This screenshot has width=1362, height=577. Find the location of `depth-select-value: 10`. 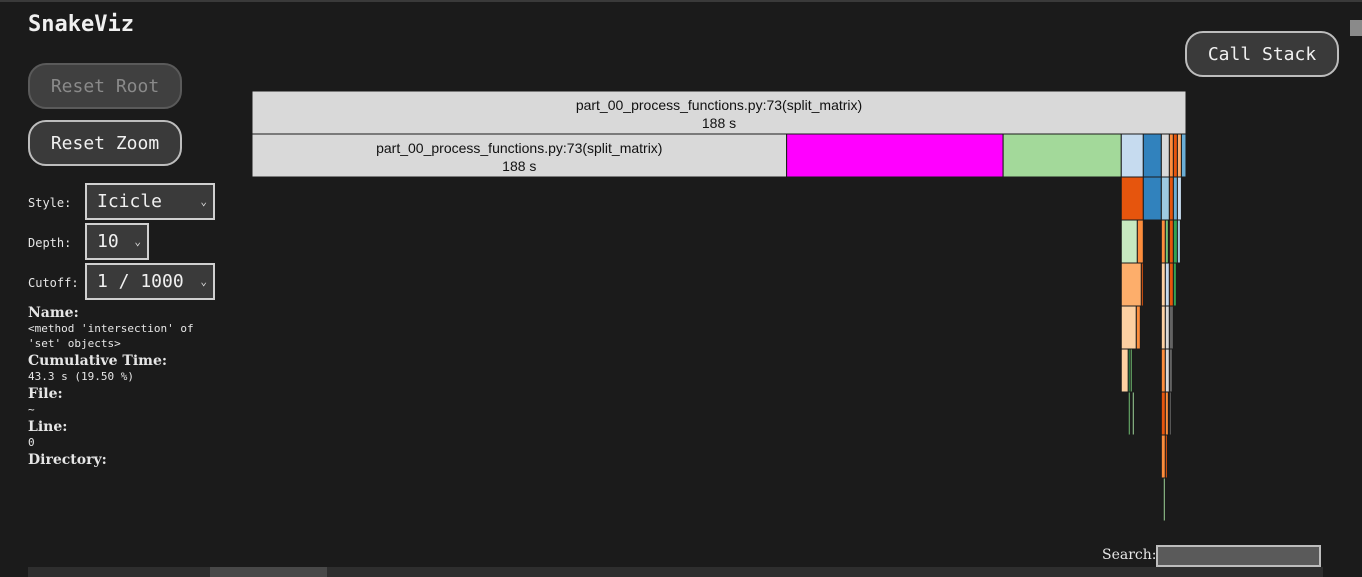

depth-select-value: 10 is located at coordinates (108, 241).